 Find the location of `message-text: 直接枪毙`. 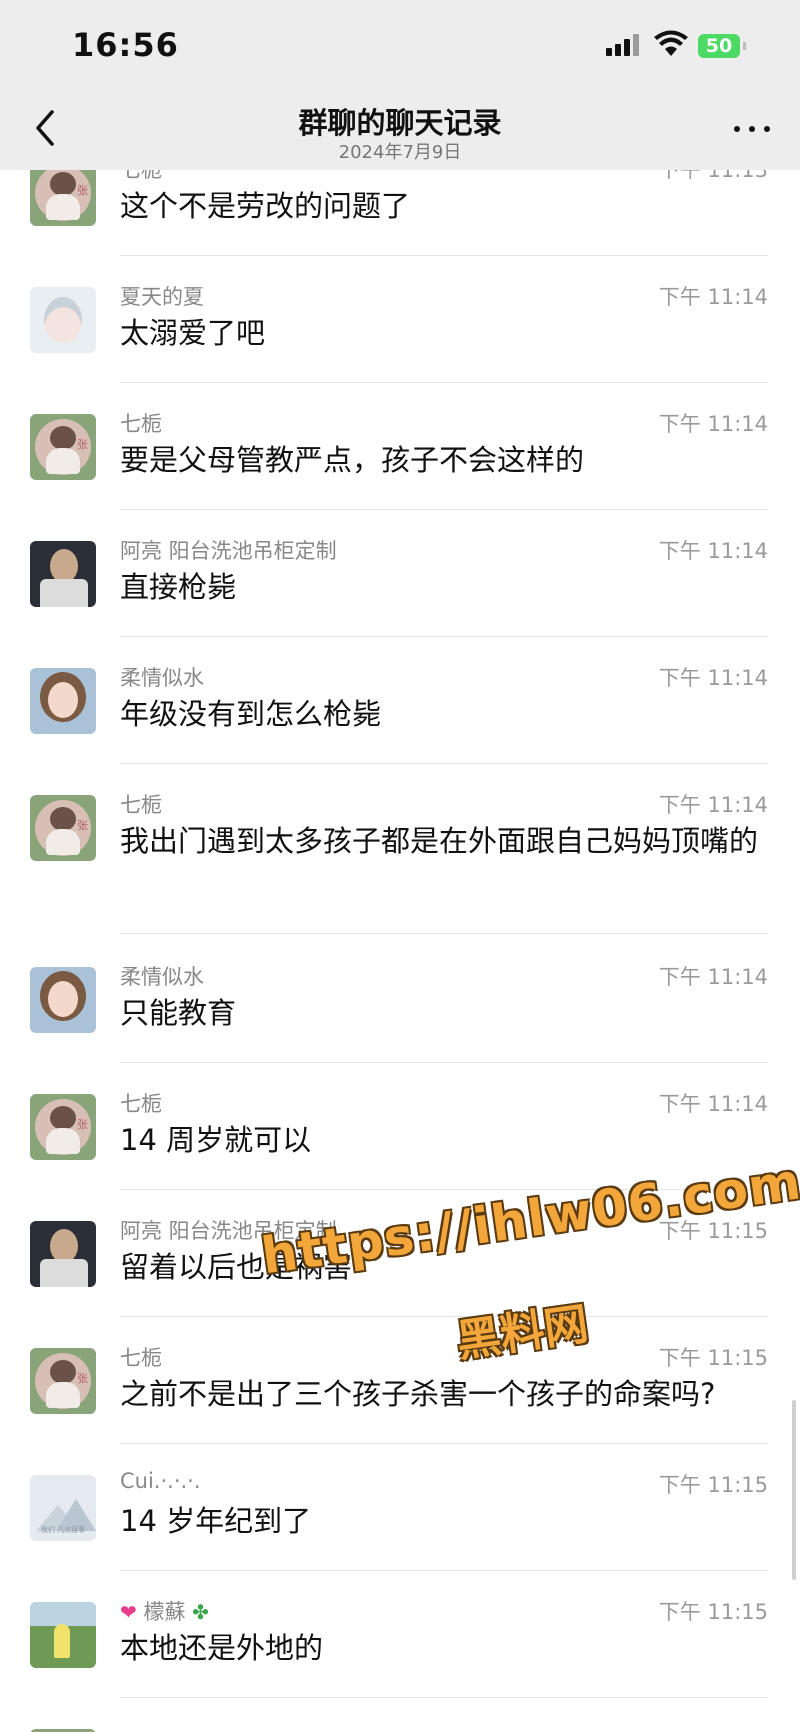

message-text: 直接枪毙 is located at coordinates (178, 587).